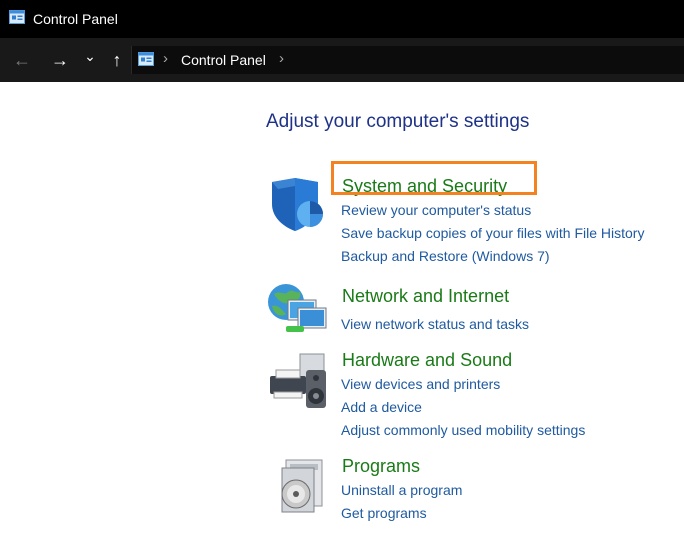 The width and height of the screenshot is (684, 549). I want to click on category-title-hardware-sound: Hardware and Sound, so click(427, 360).